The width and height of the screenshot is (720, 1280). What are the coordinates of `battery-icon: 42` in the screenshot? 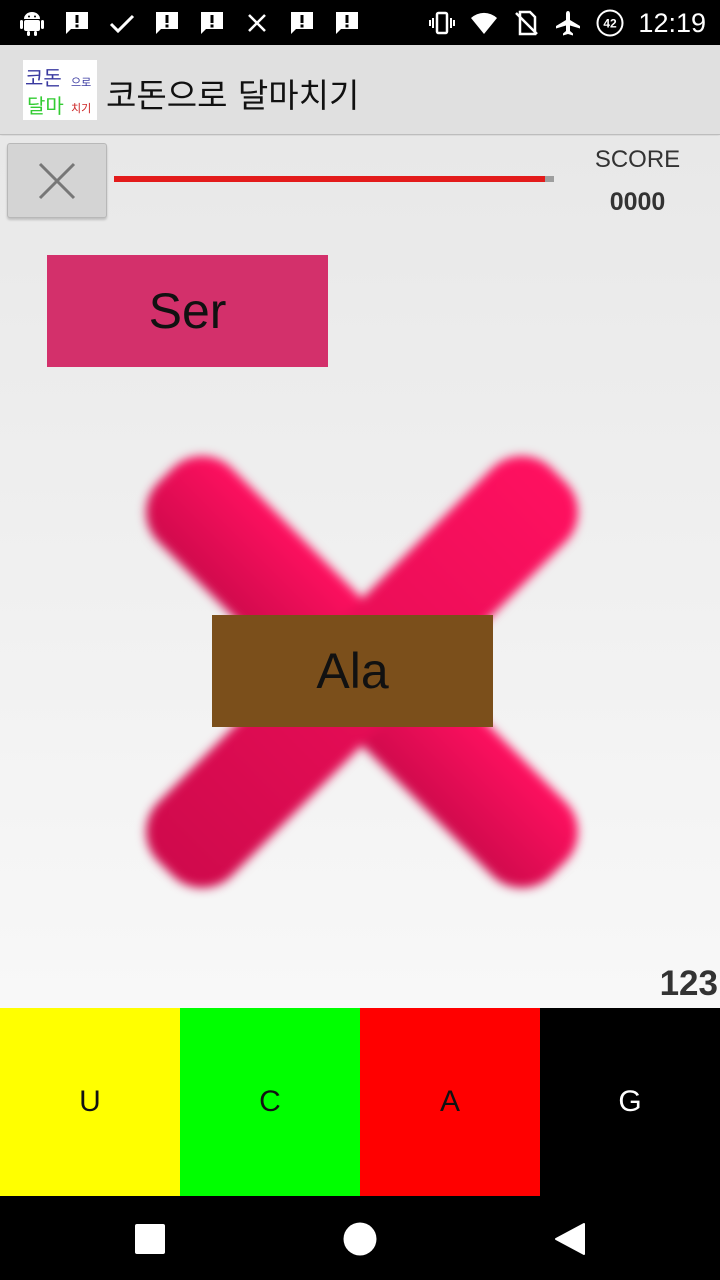 It's located at (610, 23).